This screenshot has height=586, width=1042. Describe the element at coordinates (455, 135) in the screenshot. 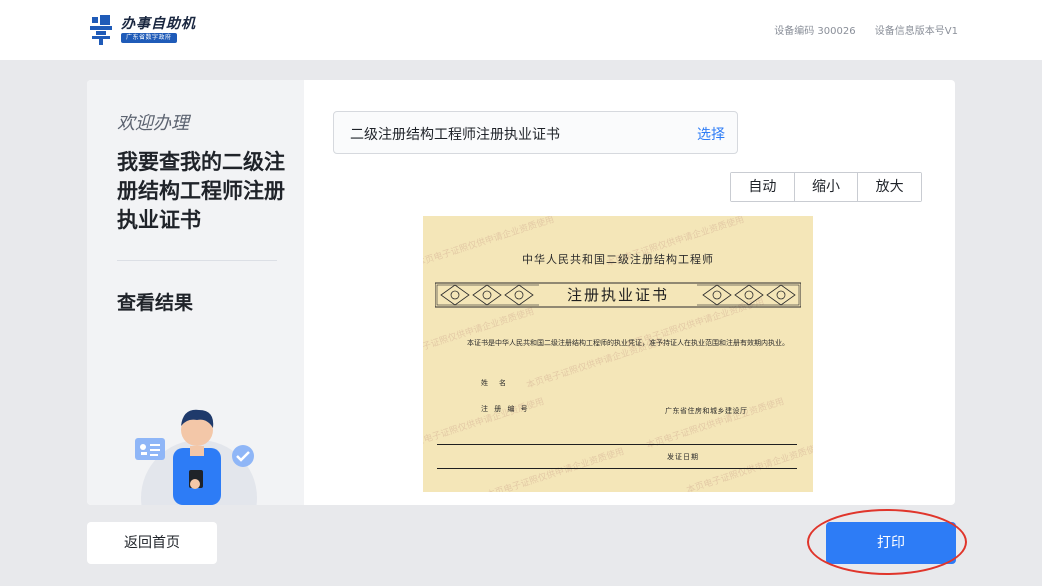

I see `selected-certificate: 二级注册结构工程师注册执业证书` at that location.